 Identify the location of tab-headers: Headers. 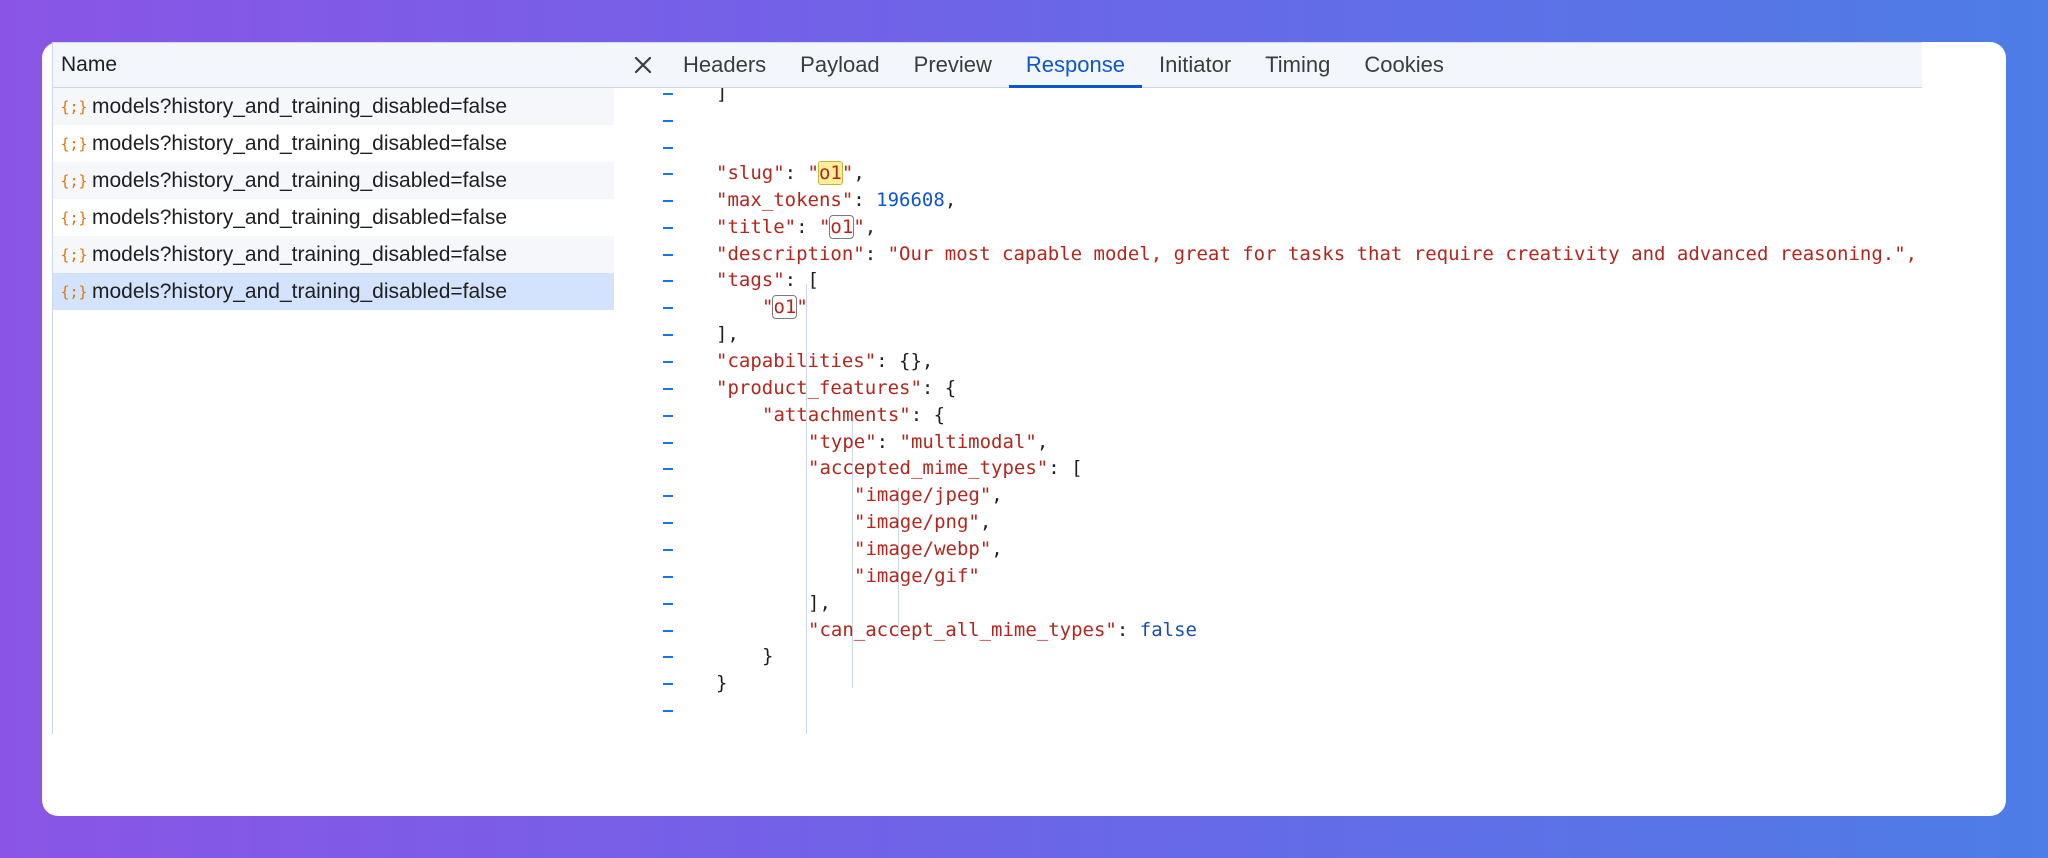
(724, 65).